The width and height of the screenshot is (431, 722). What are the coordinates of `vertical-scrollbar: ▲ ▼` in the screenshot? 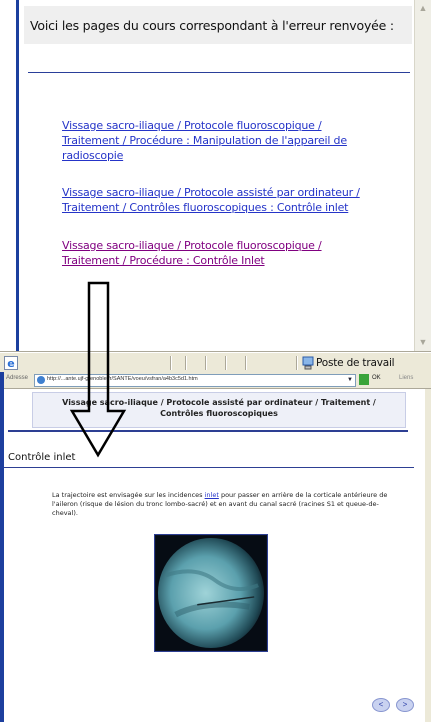 It's located at (422, 176).